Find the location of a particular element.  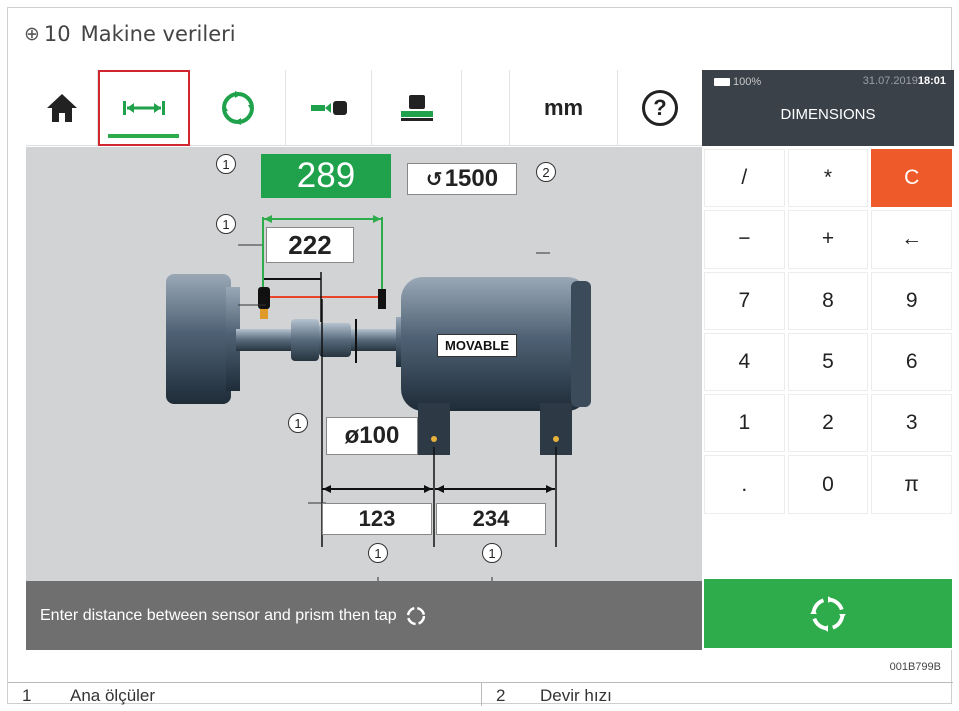

key-8: 8 is located at coordinates (828, 300).